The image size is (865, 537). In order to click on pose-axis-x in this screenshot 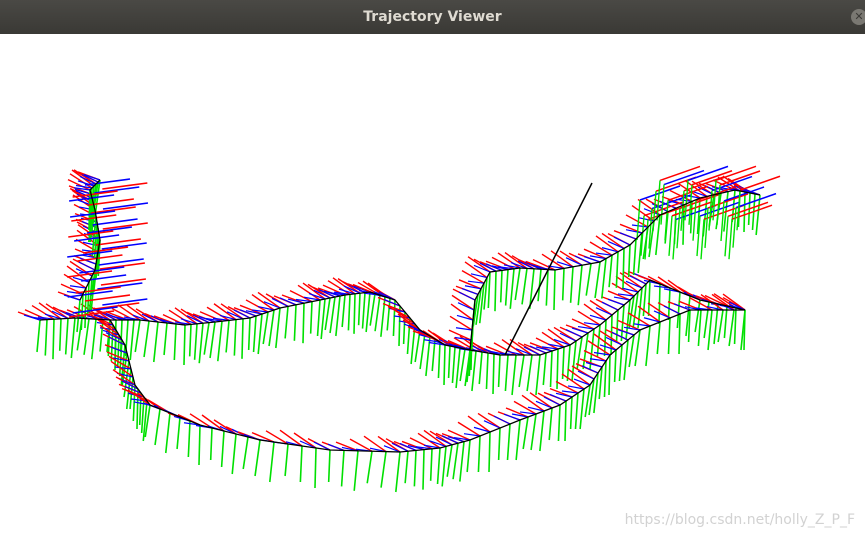, I will do `click(601, 307)`.